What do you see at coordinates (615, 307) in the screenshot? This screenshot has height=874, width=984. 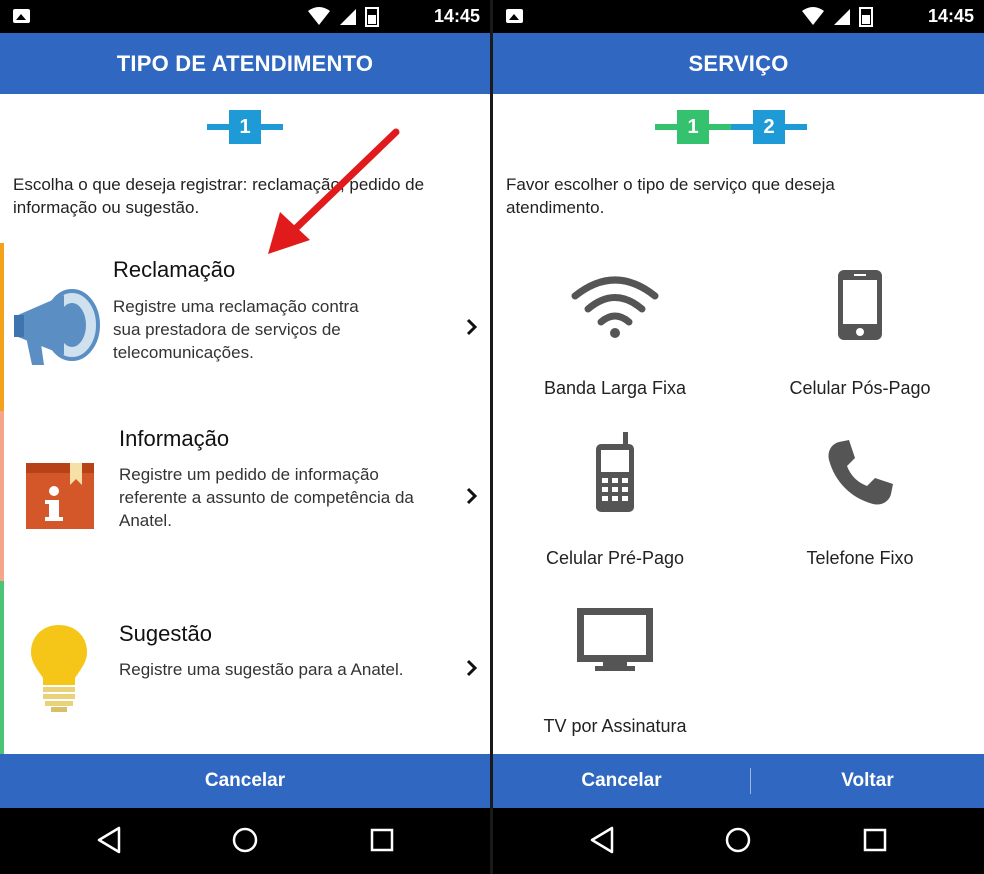 I see `wifi-icon` at bounding box center [615, 307].